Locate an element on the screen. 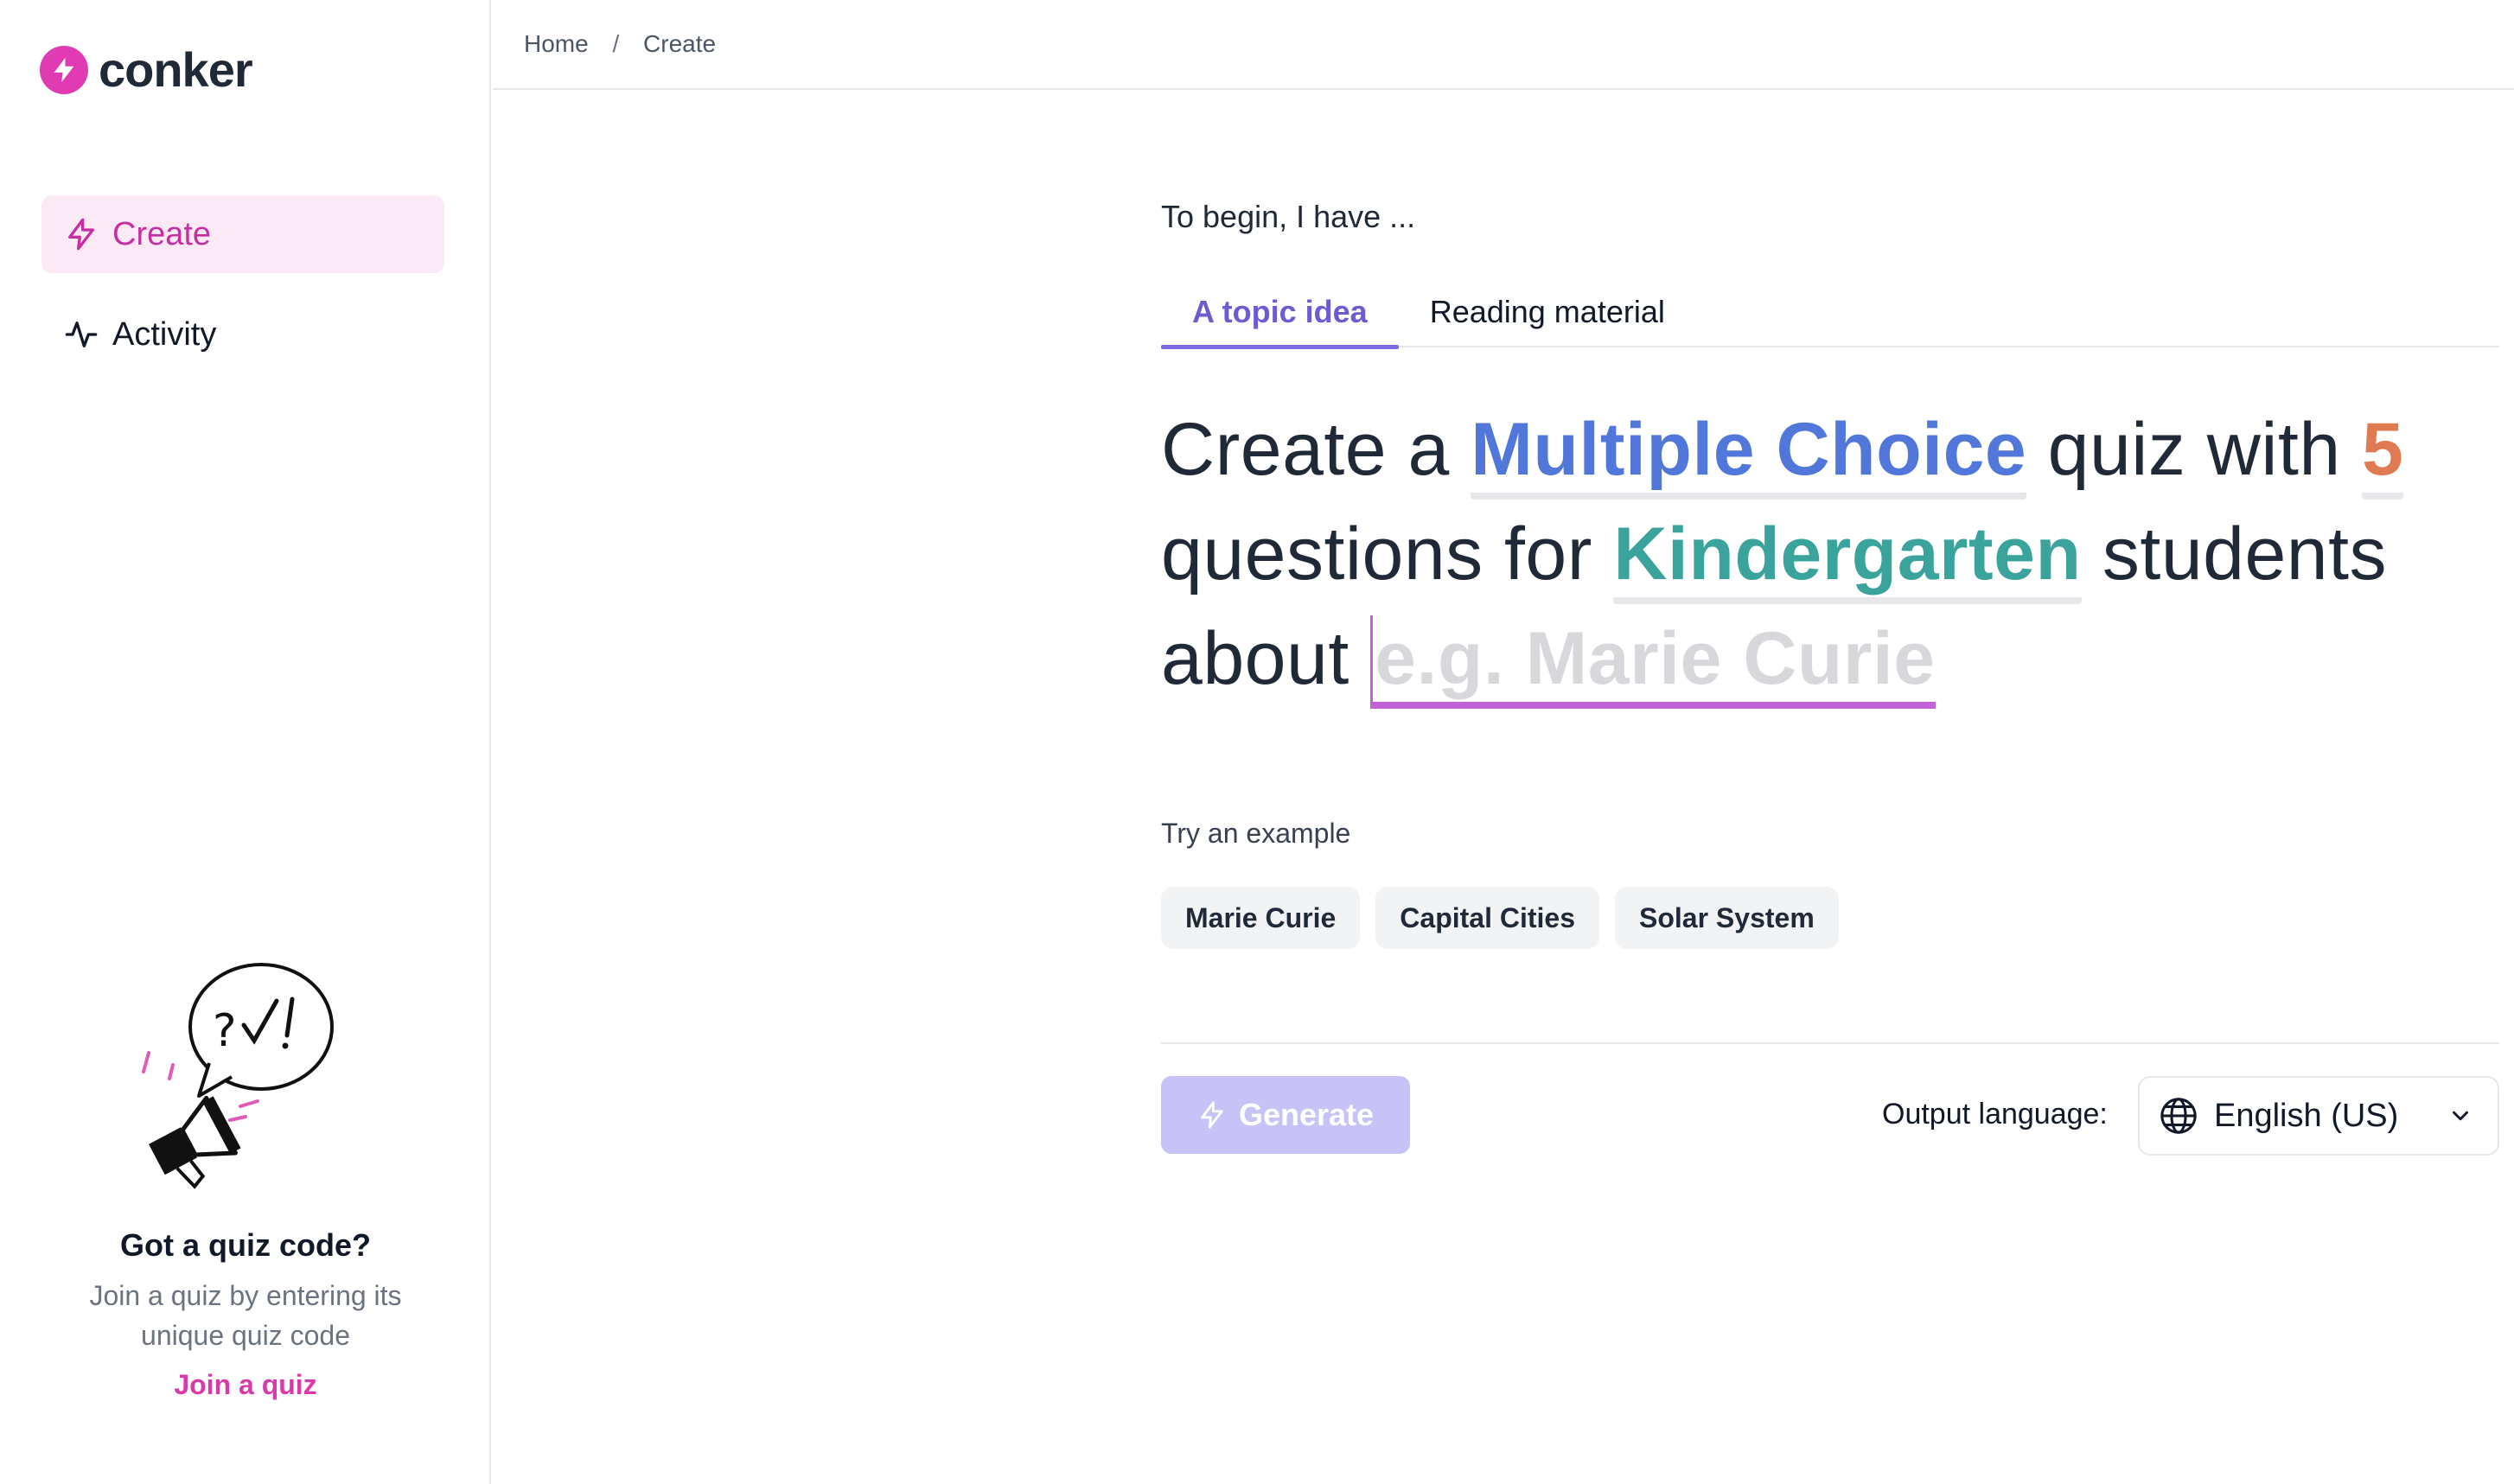 This screenshot has width=2514, height=1484. globe-icon is located at coordinates (2178, 1116).